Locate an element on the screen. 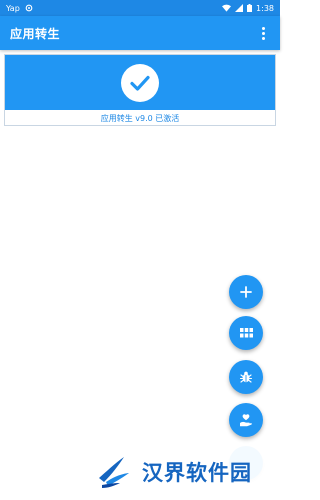  fab-apps-button is located at coordinates (246, 333).